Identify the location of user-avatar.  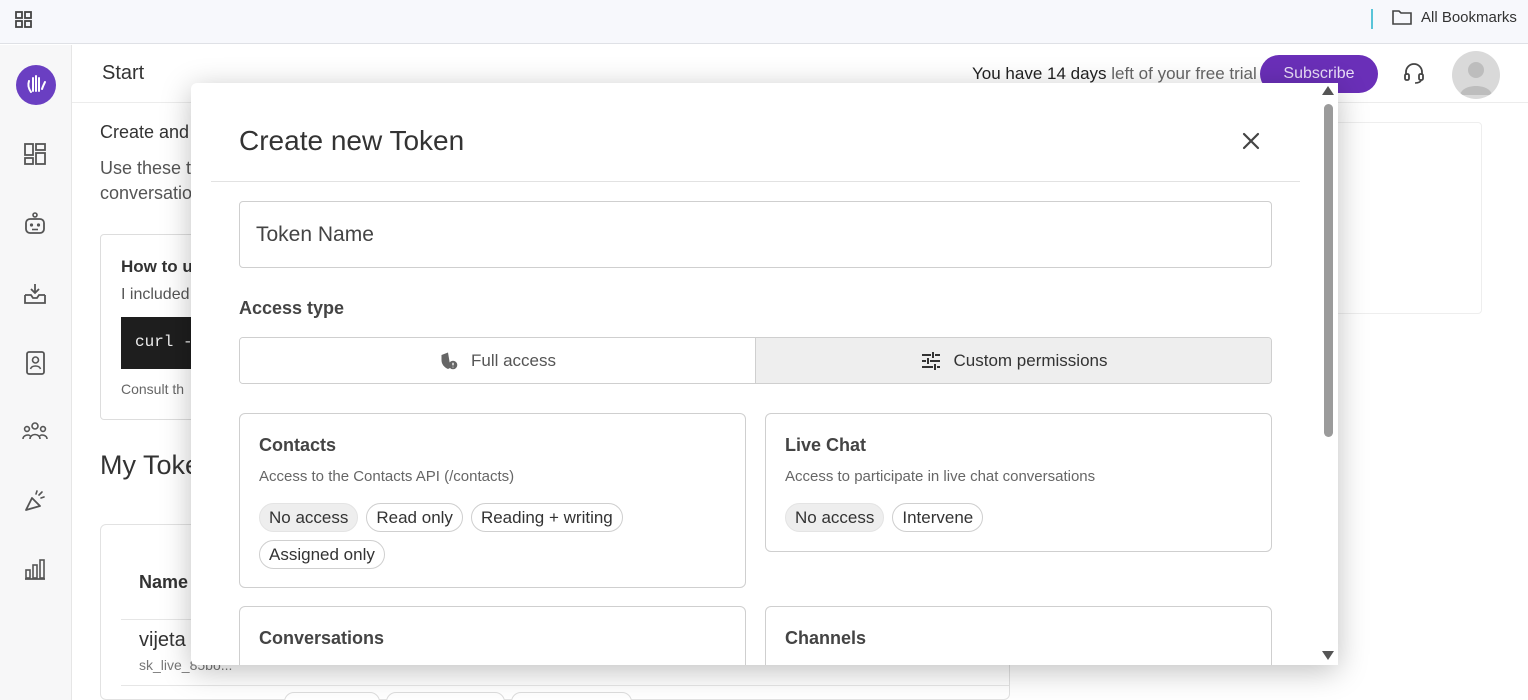
(1476, 75).